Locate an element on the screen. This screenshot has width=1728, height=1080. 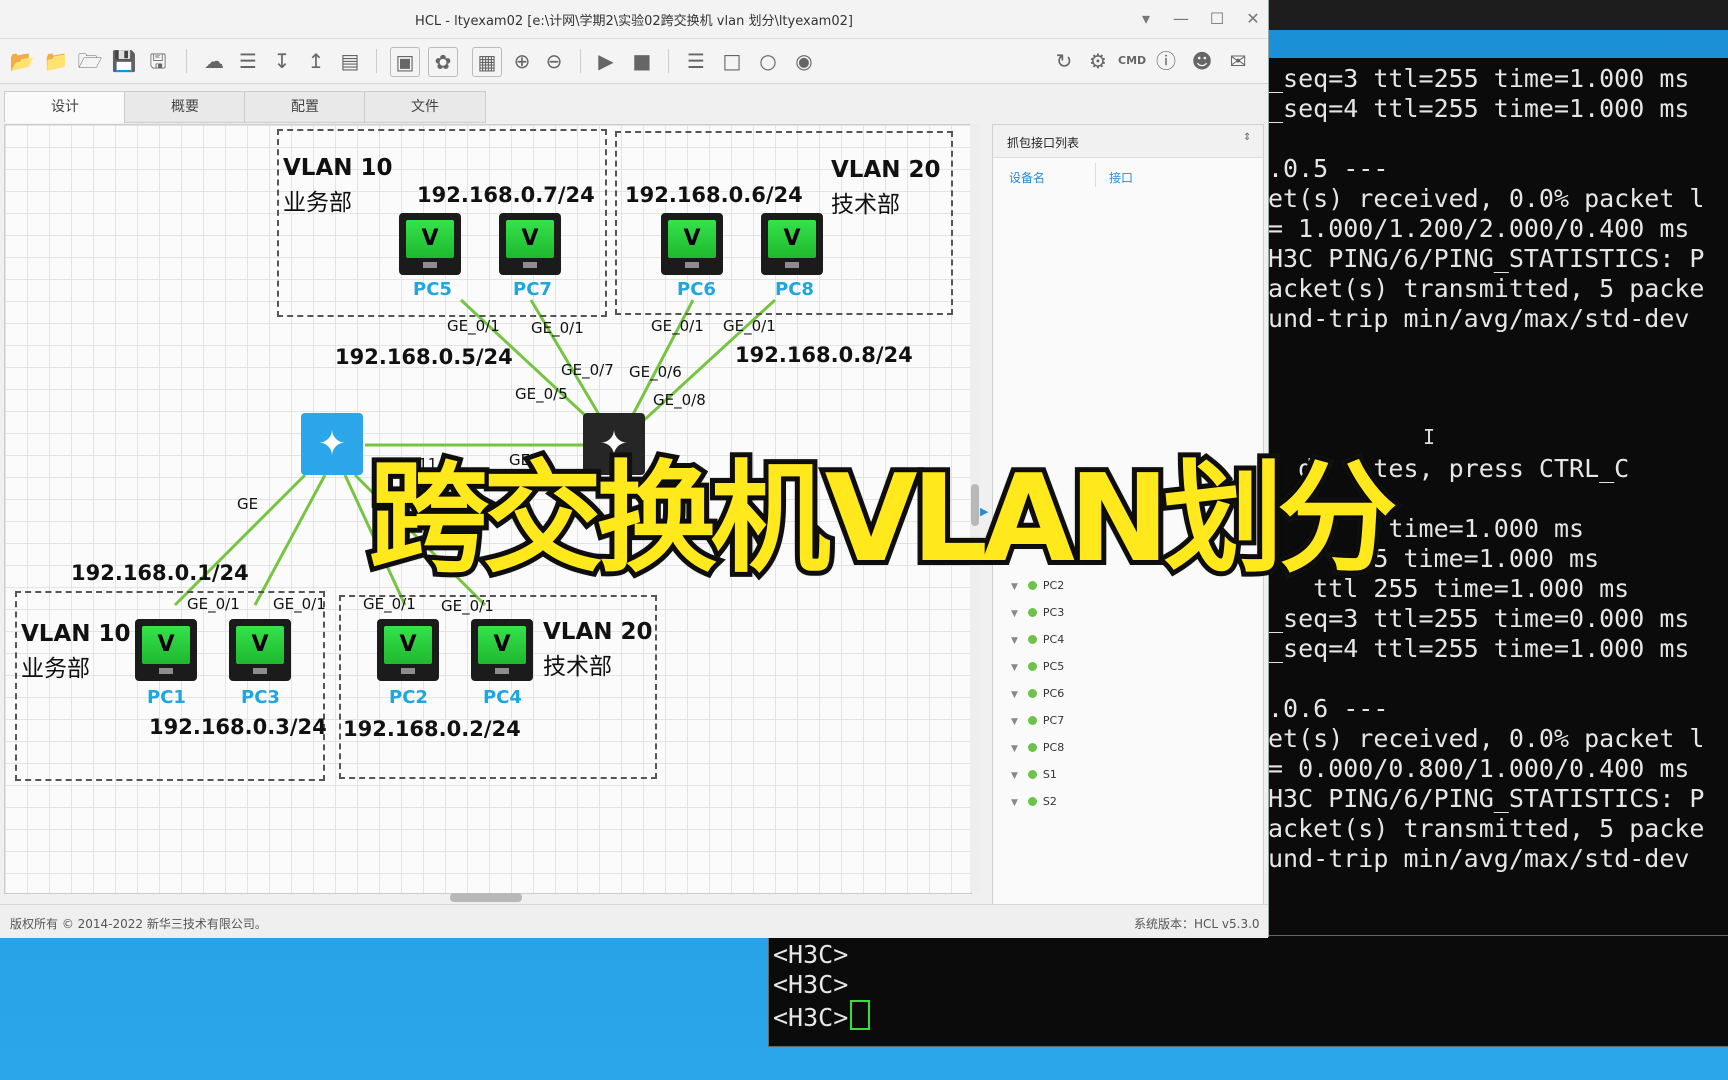
wechat-icon: ☻ is located at coordinates (1202, 61).